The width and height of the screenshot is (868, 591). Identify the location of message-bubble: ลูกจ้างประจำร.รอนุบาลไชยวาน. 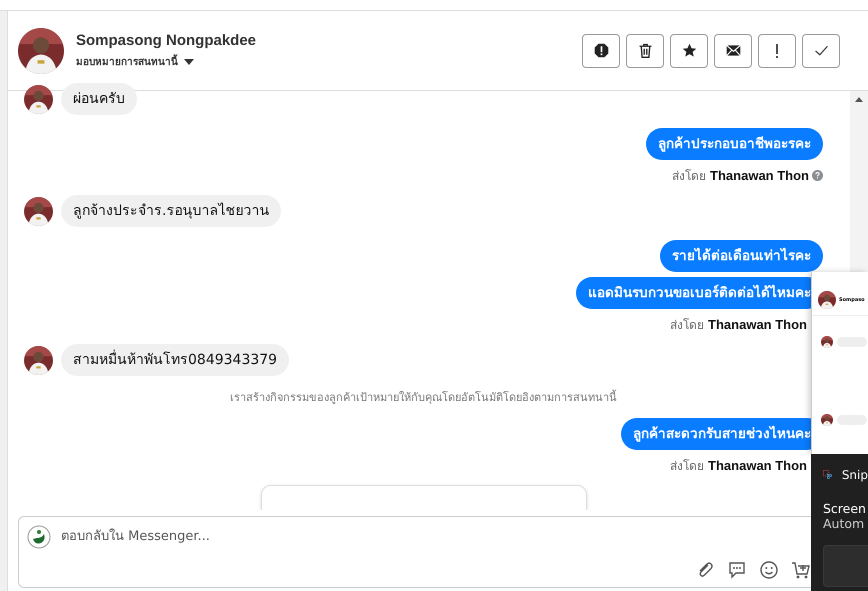
(171, 211).